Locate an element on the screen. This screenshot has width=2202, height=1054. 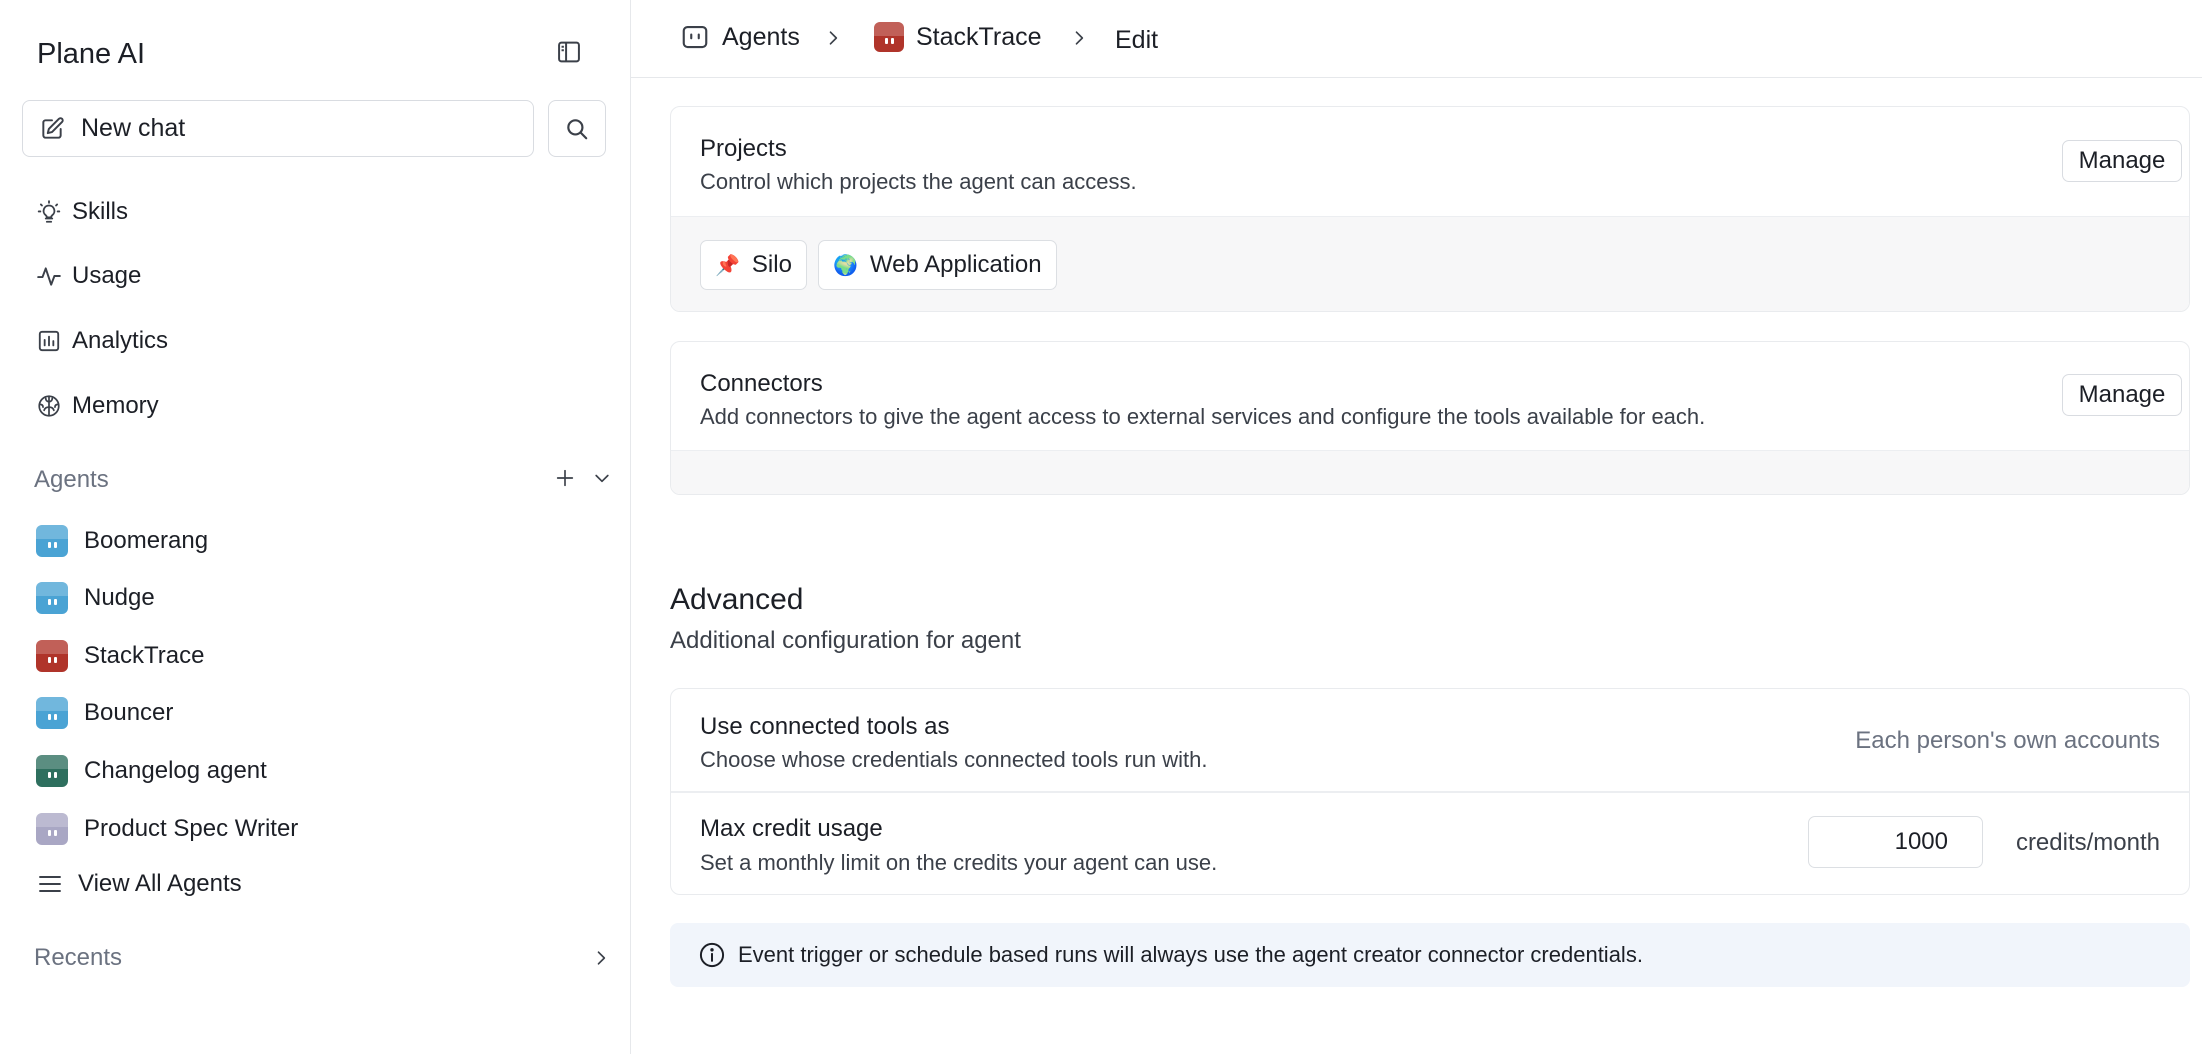
advanced-subtitle: Additional configuration for agent is located at coordinates (845, 640).